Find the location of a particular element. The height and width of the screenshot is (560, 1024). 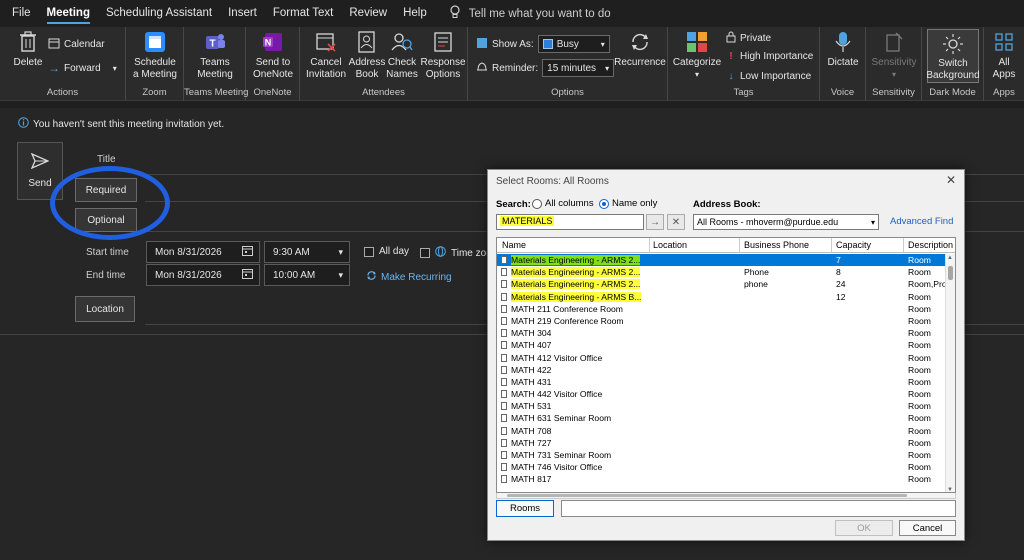

scroll-up-icon: ▲ is located at coordinates (950, 258).